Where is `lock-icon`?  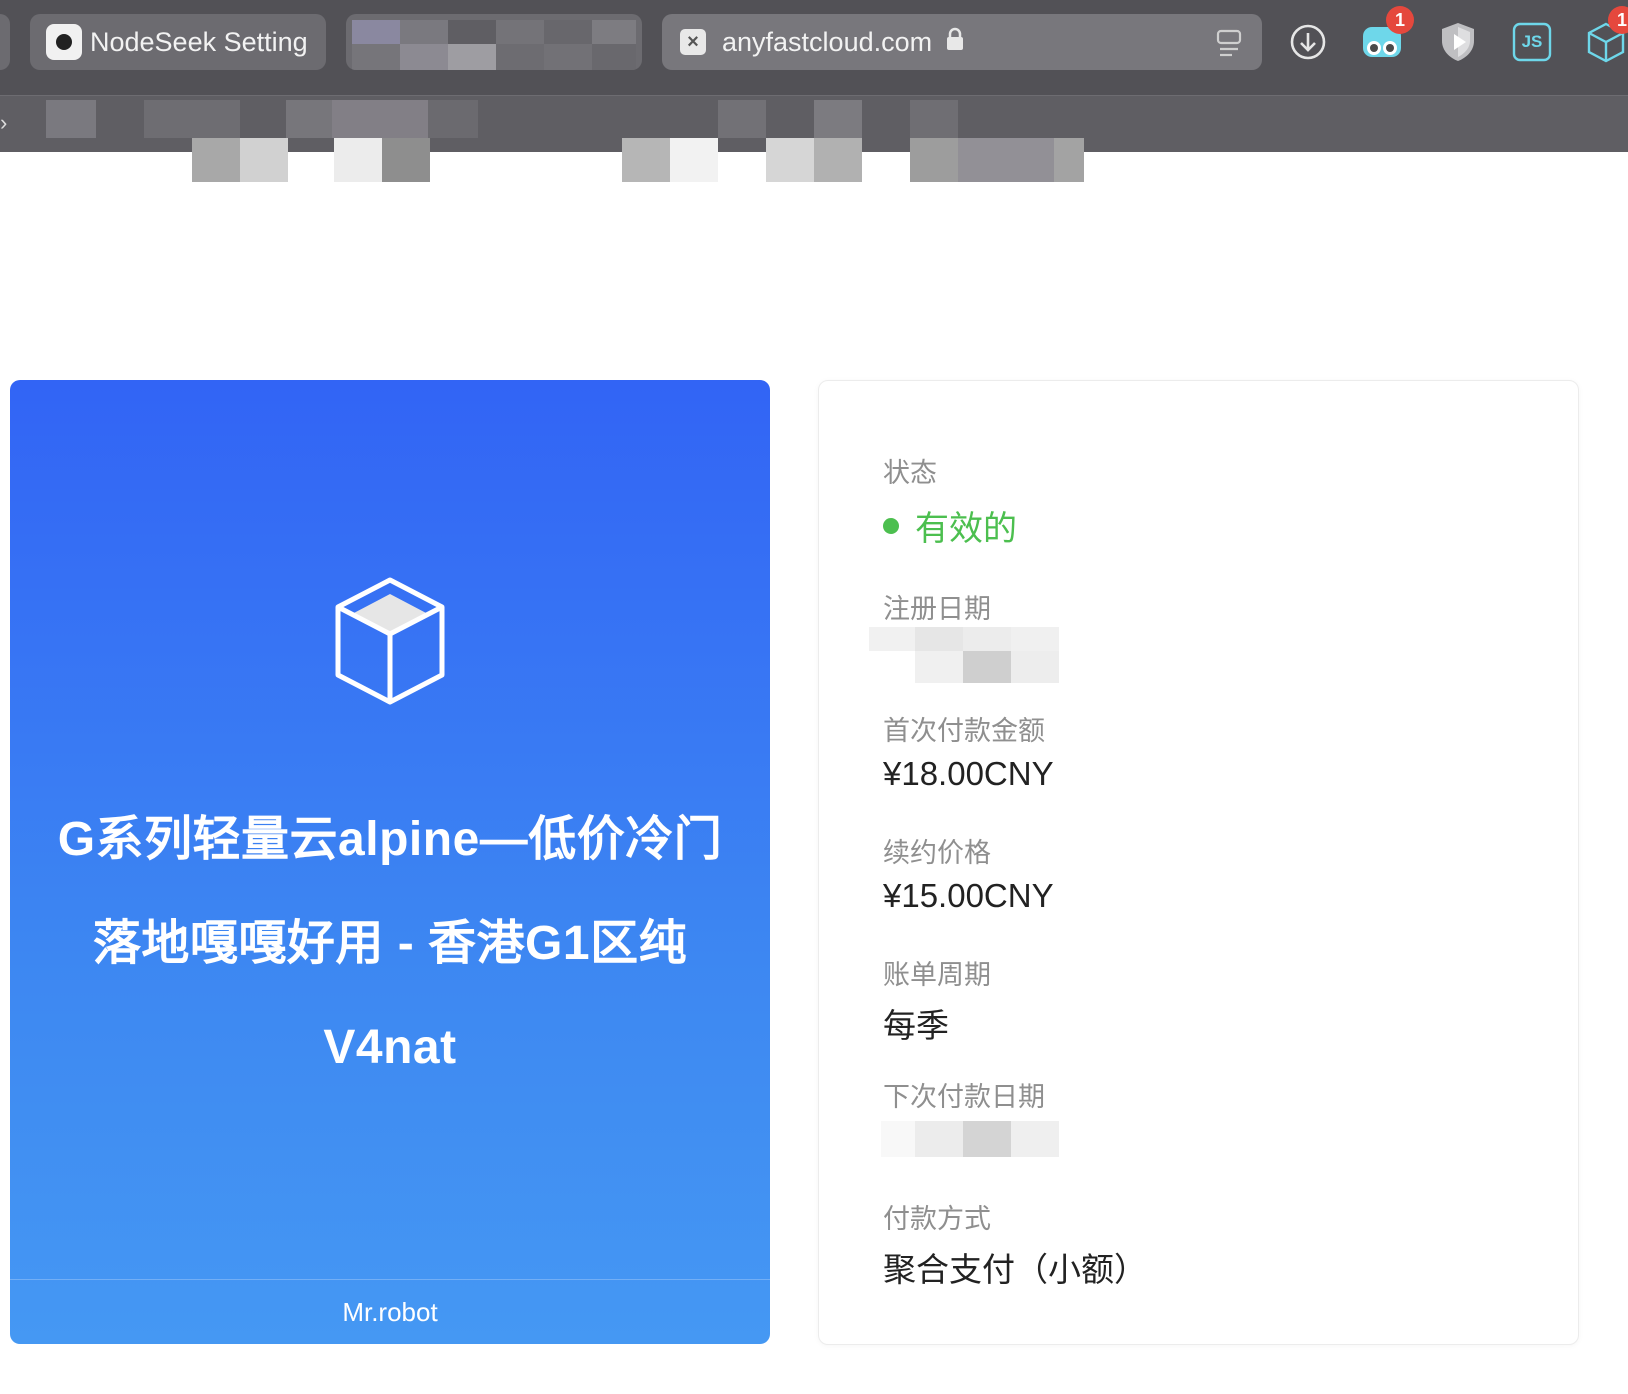 lock-icon is located at coordinates (955, 42).